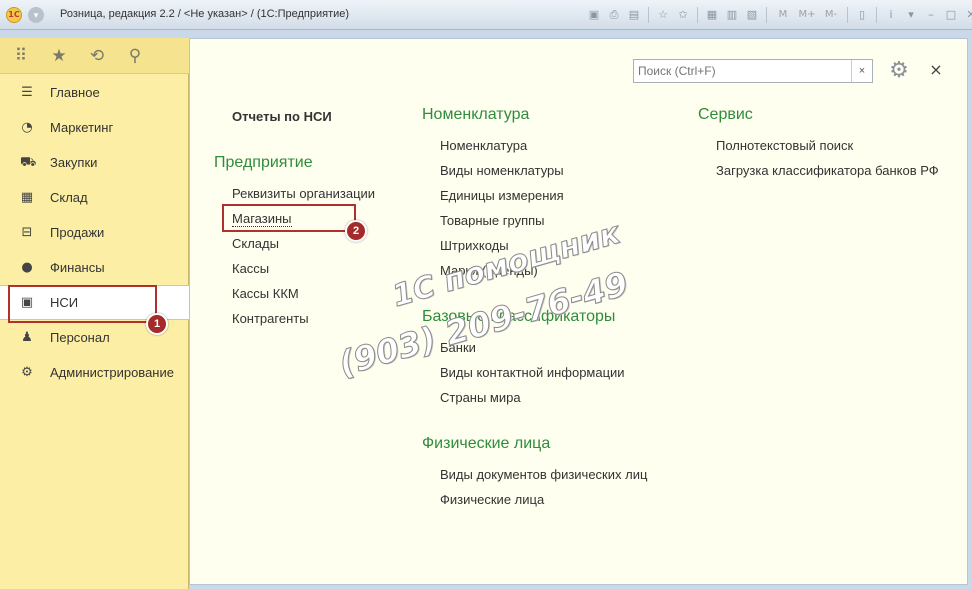  I want to click on close-icon: ×, so click(936, 70).